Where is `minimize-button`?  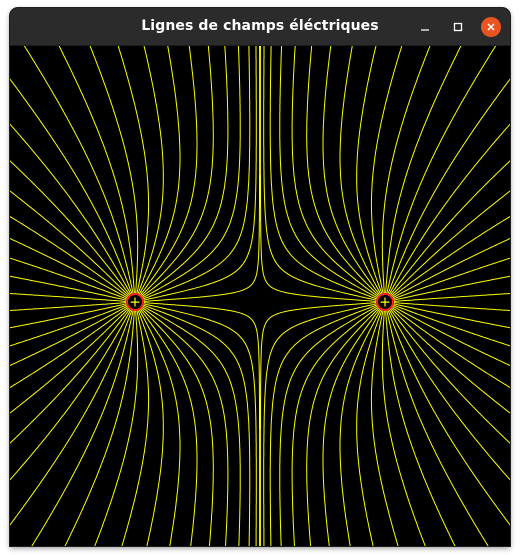
minimize-button is located at coordinates (425, 27).